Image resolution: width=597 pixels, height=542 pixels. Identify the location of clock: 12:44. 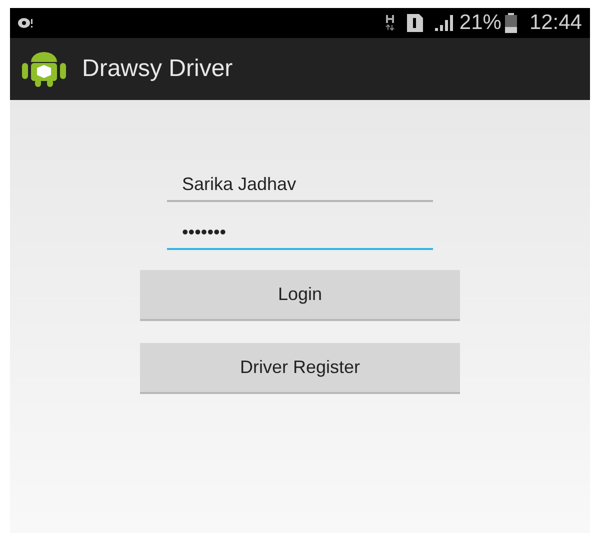
(555, 23).